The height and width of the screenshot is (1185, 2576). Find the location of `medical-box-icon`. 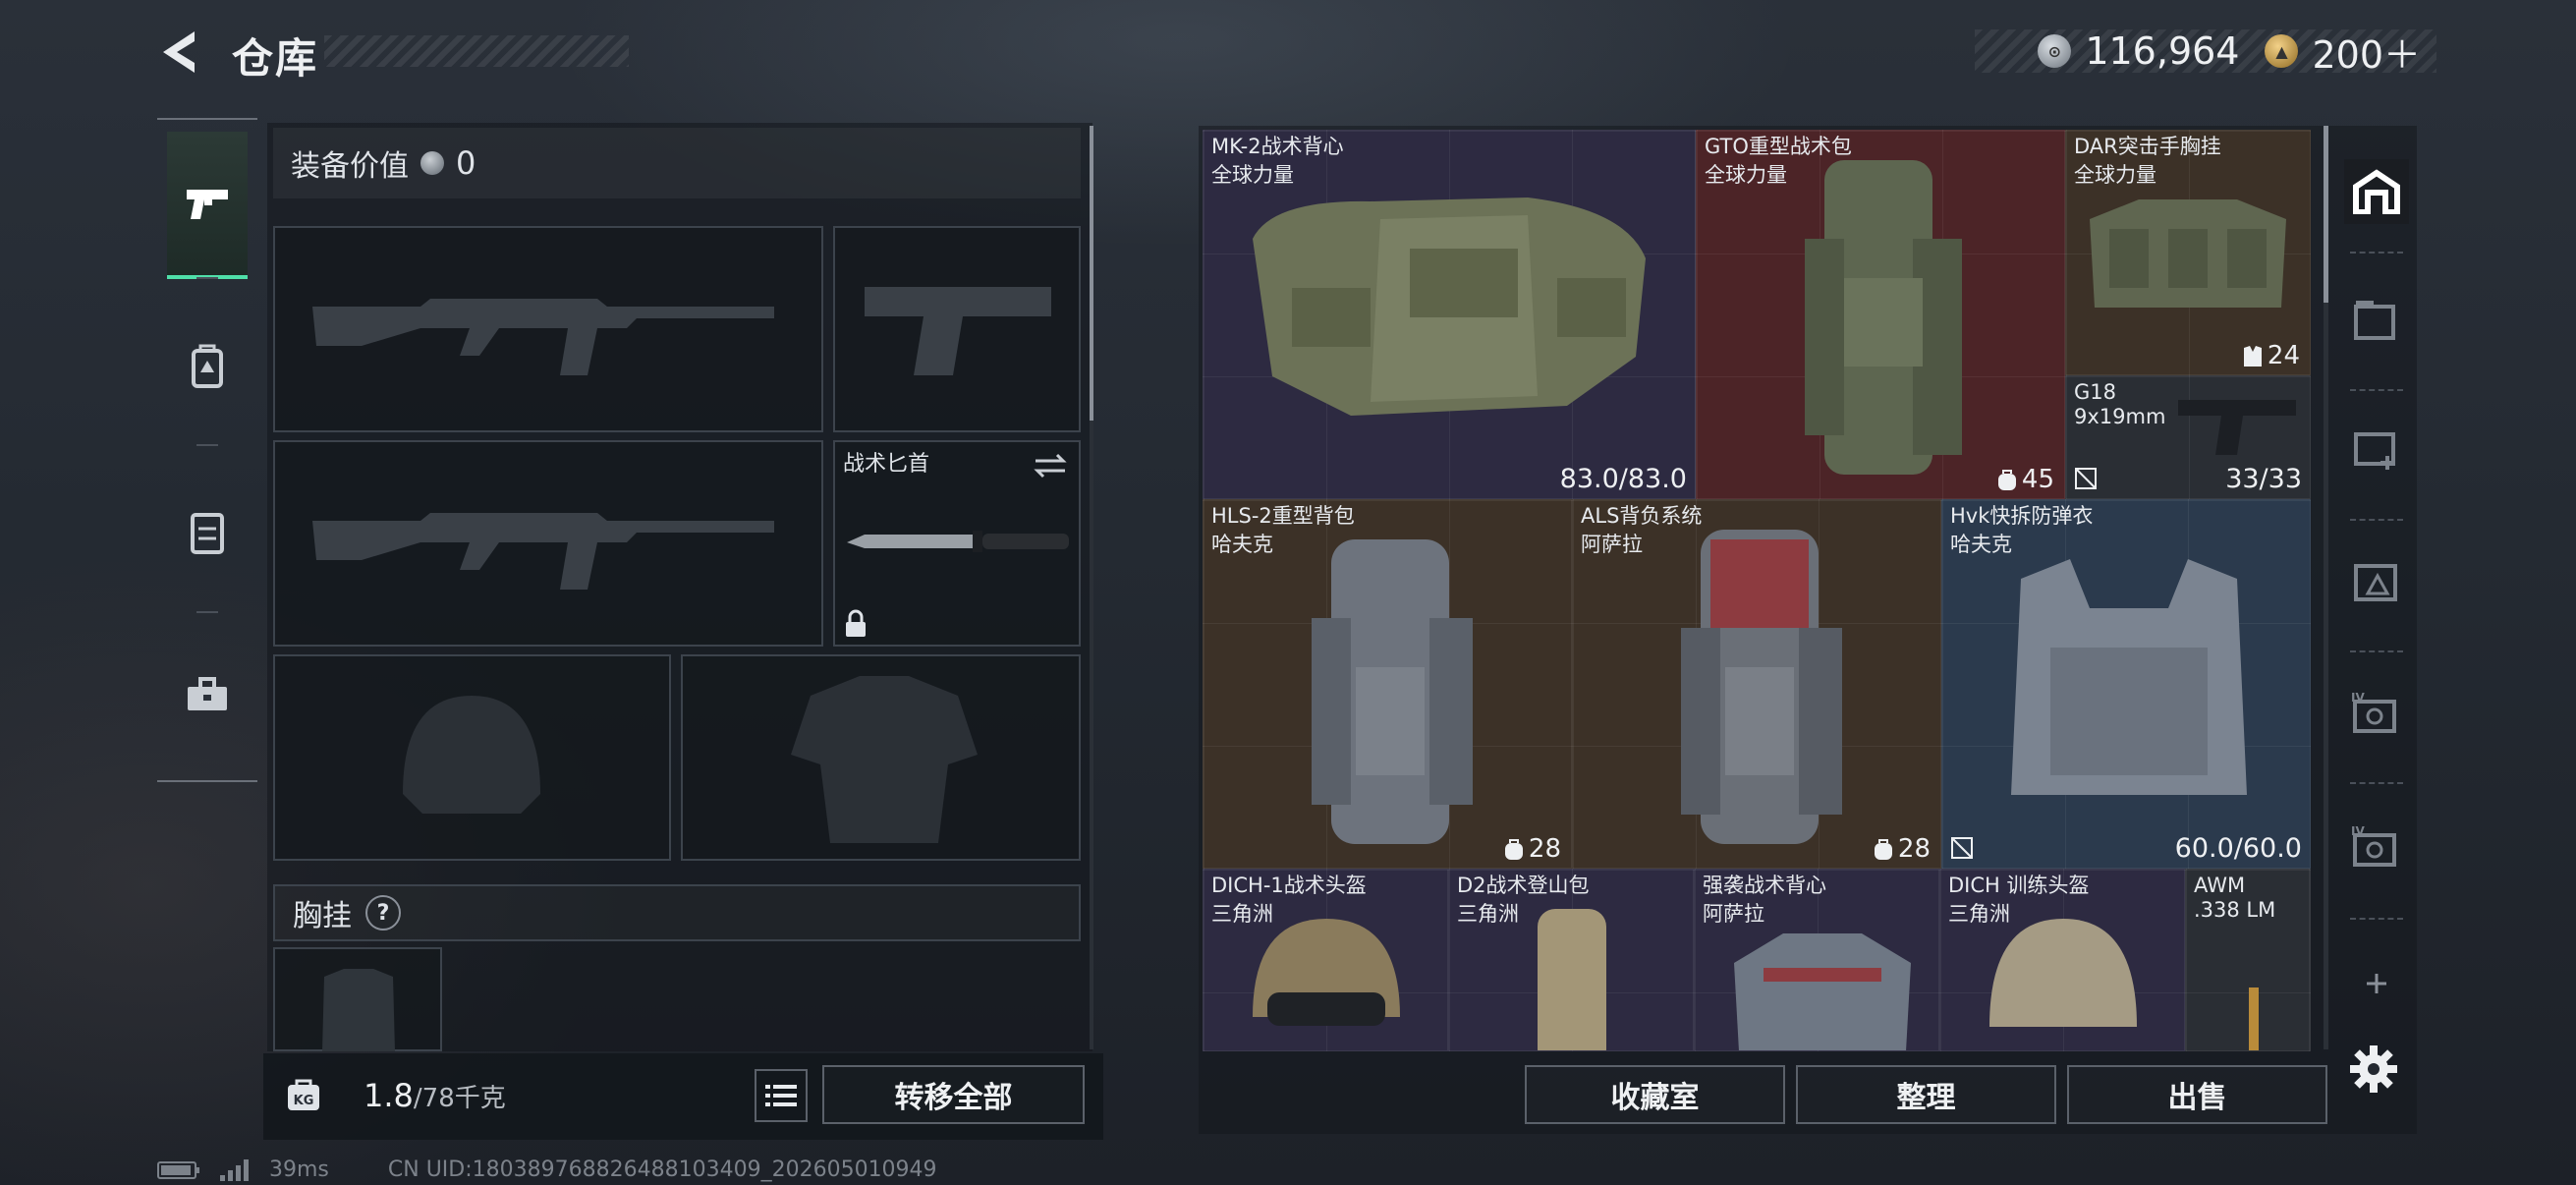

medical-box-icon is located at coordinates (2374, 451).